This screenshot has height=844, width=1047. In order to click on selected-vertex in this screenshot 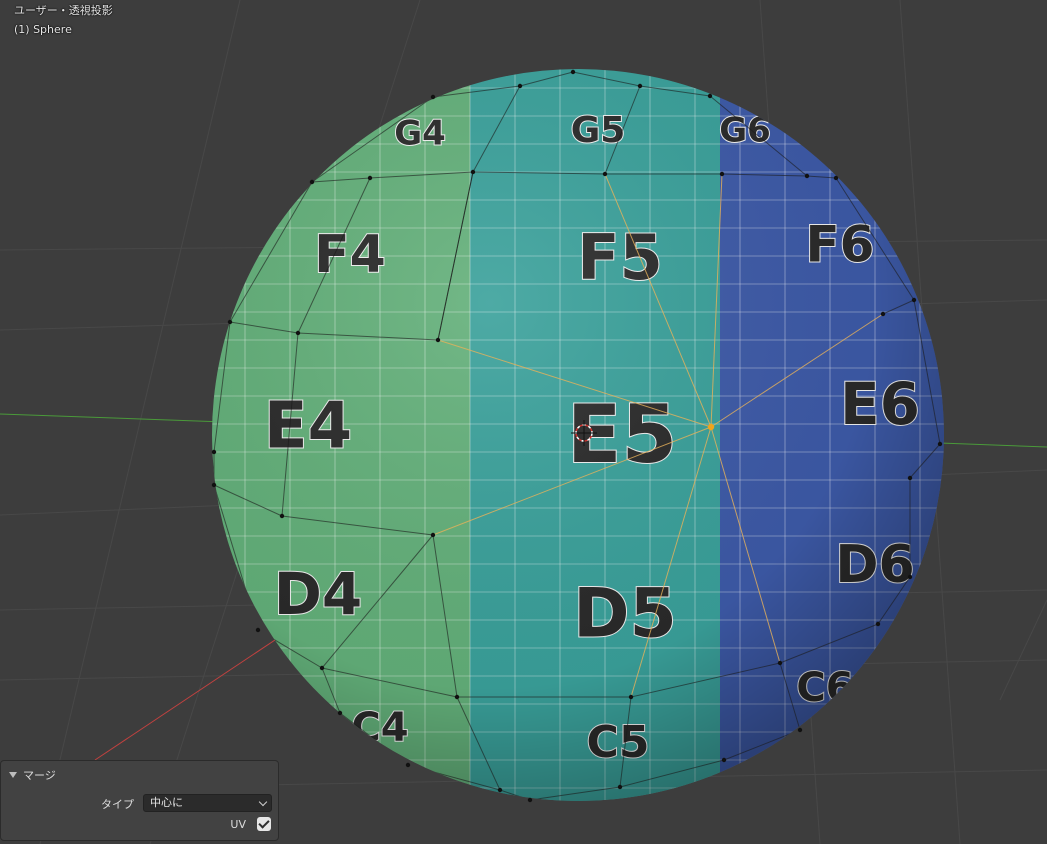, I will do `click(711, 427)`.